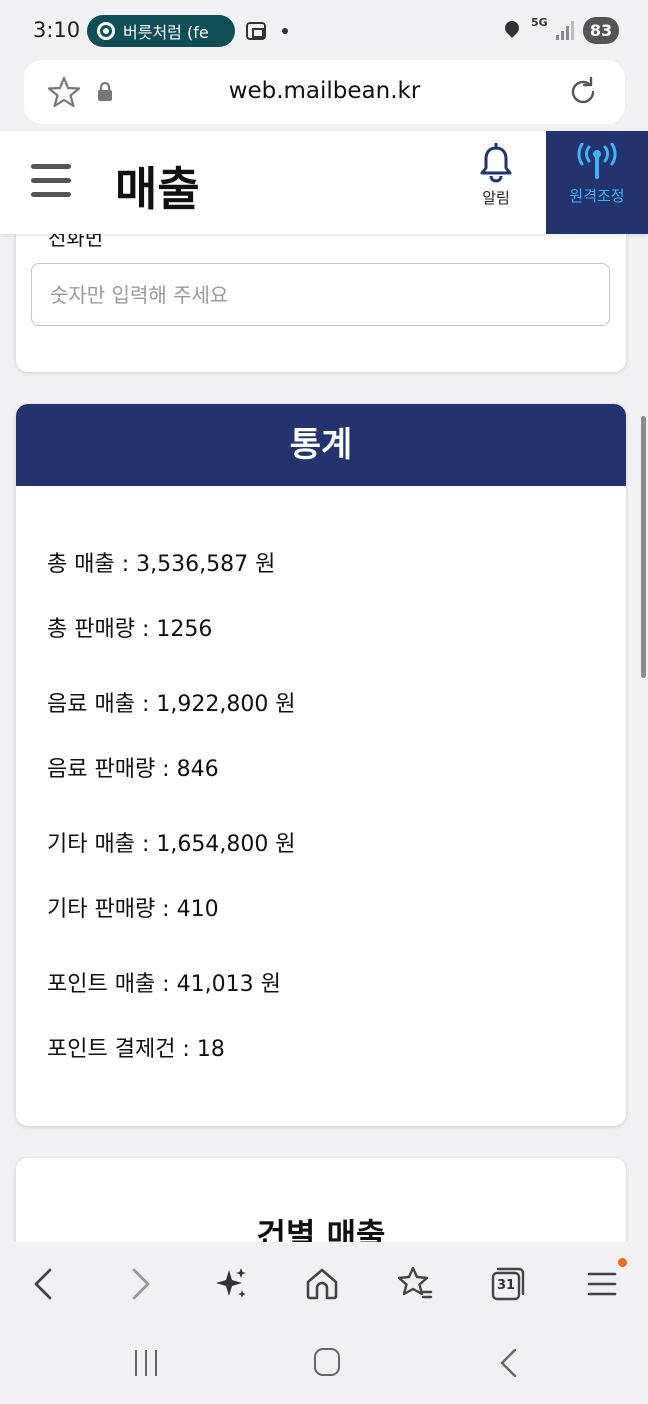 This screenshot has height=1404, width=648. I want to click on stat-other-sales: 기타 매출 : 1,654,800 원, so click(171, 844).